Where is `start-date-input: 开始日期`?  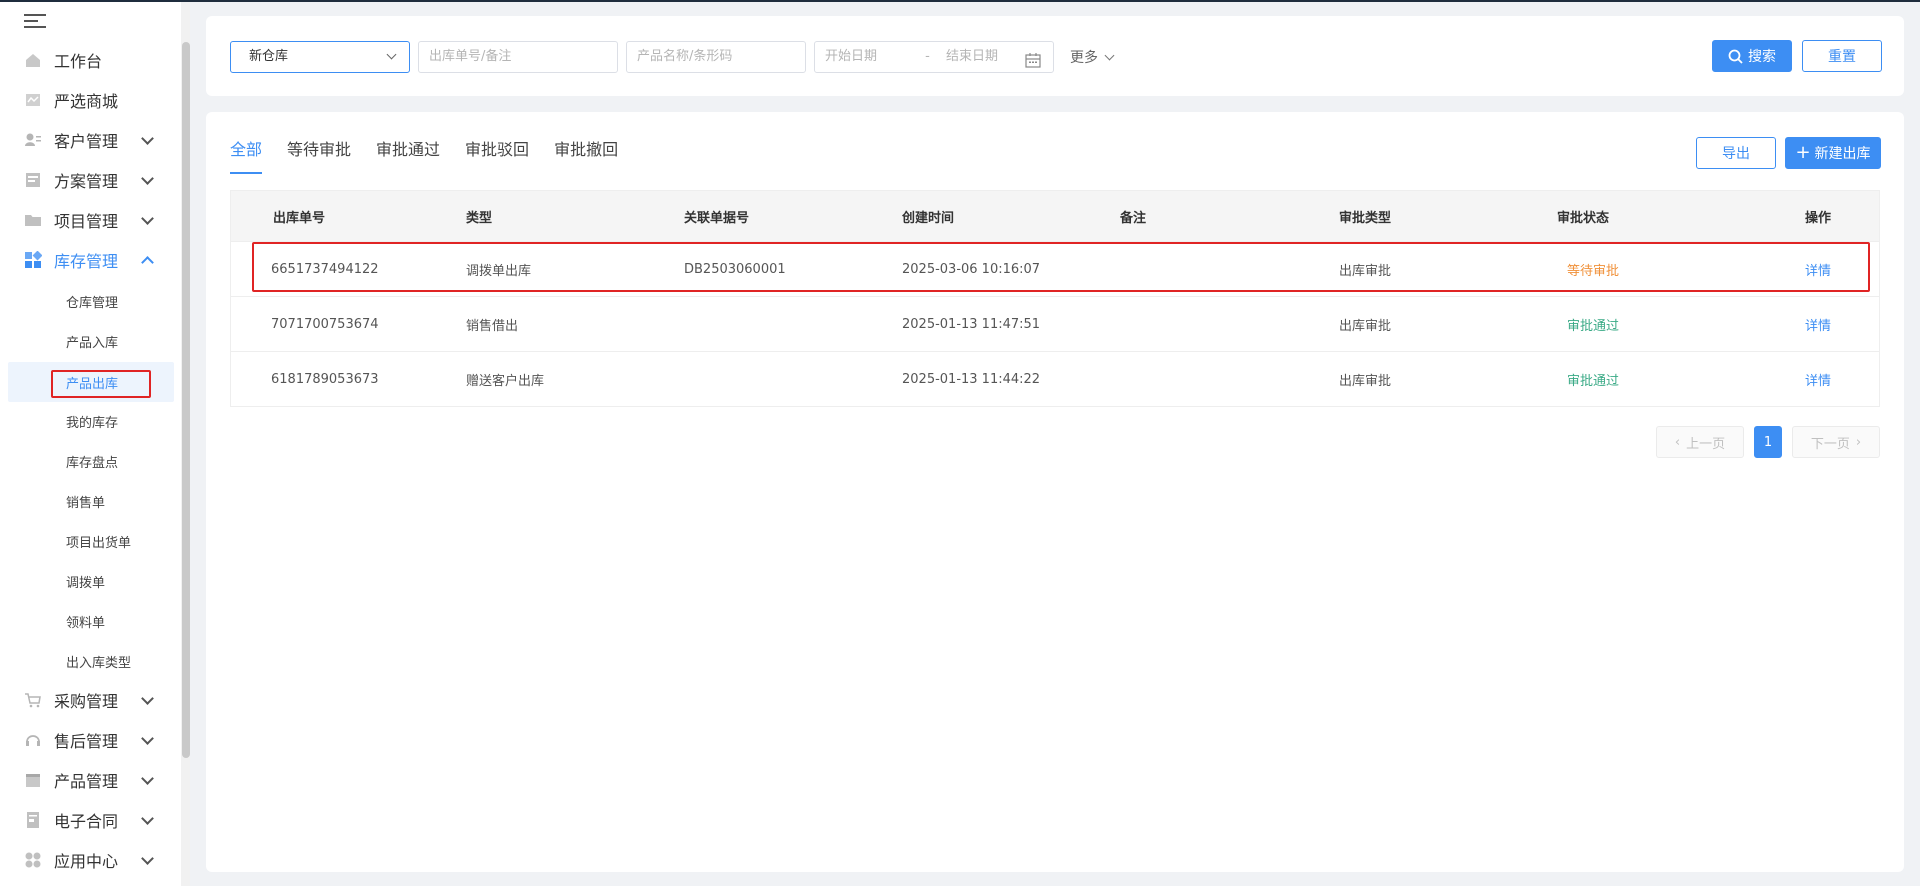 start-date-input: 开始日期 is located at coordinates (851, 56).